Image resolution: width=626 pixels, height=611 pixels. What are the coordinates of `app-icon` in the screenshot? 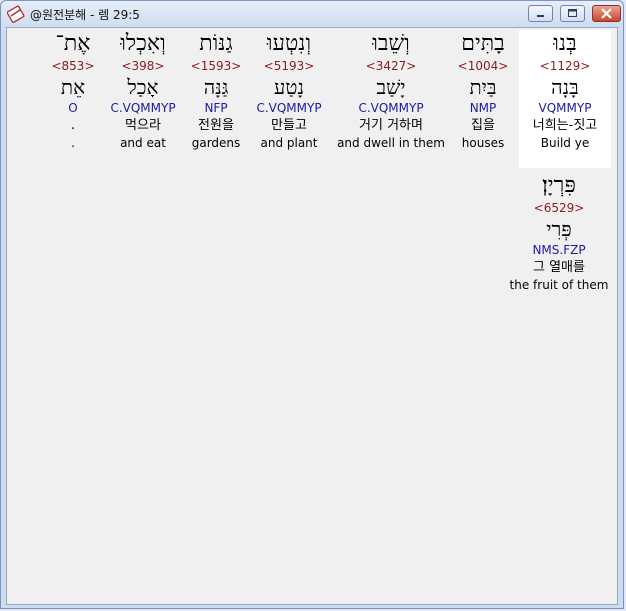 It's located at (16, 14).